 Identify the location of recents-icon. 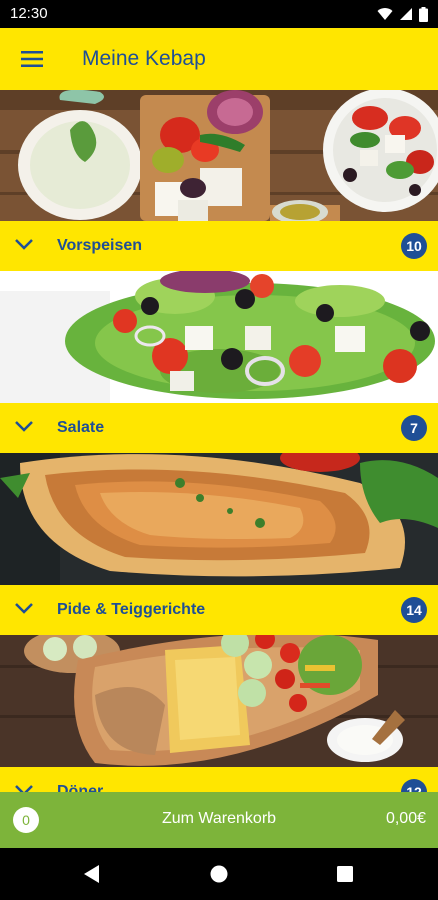
(345, 874).